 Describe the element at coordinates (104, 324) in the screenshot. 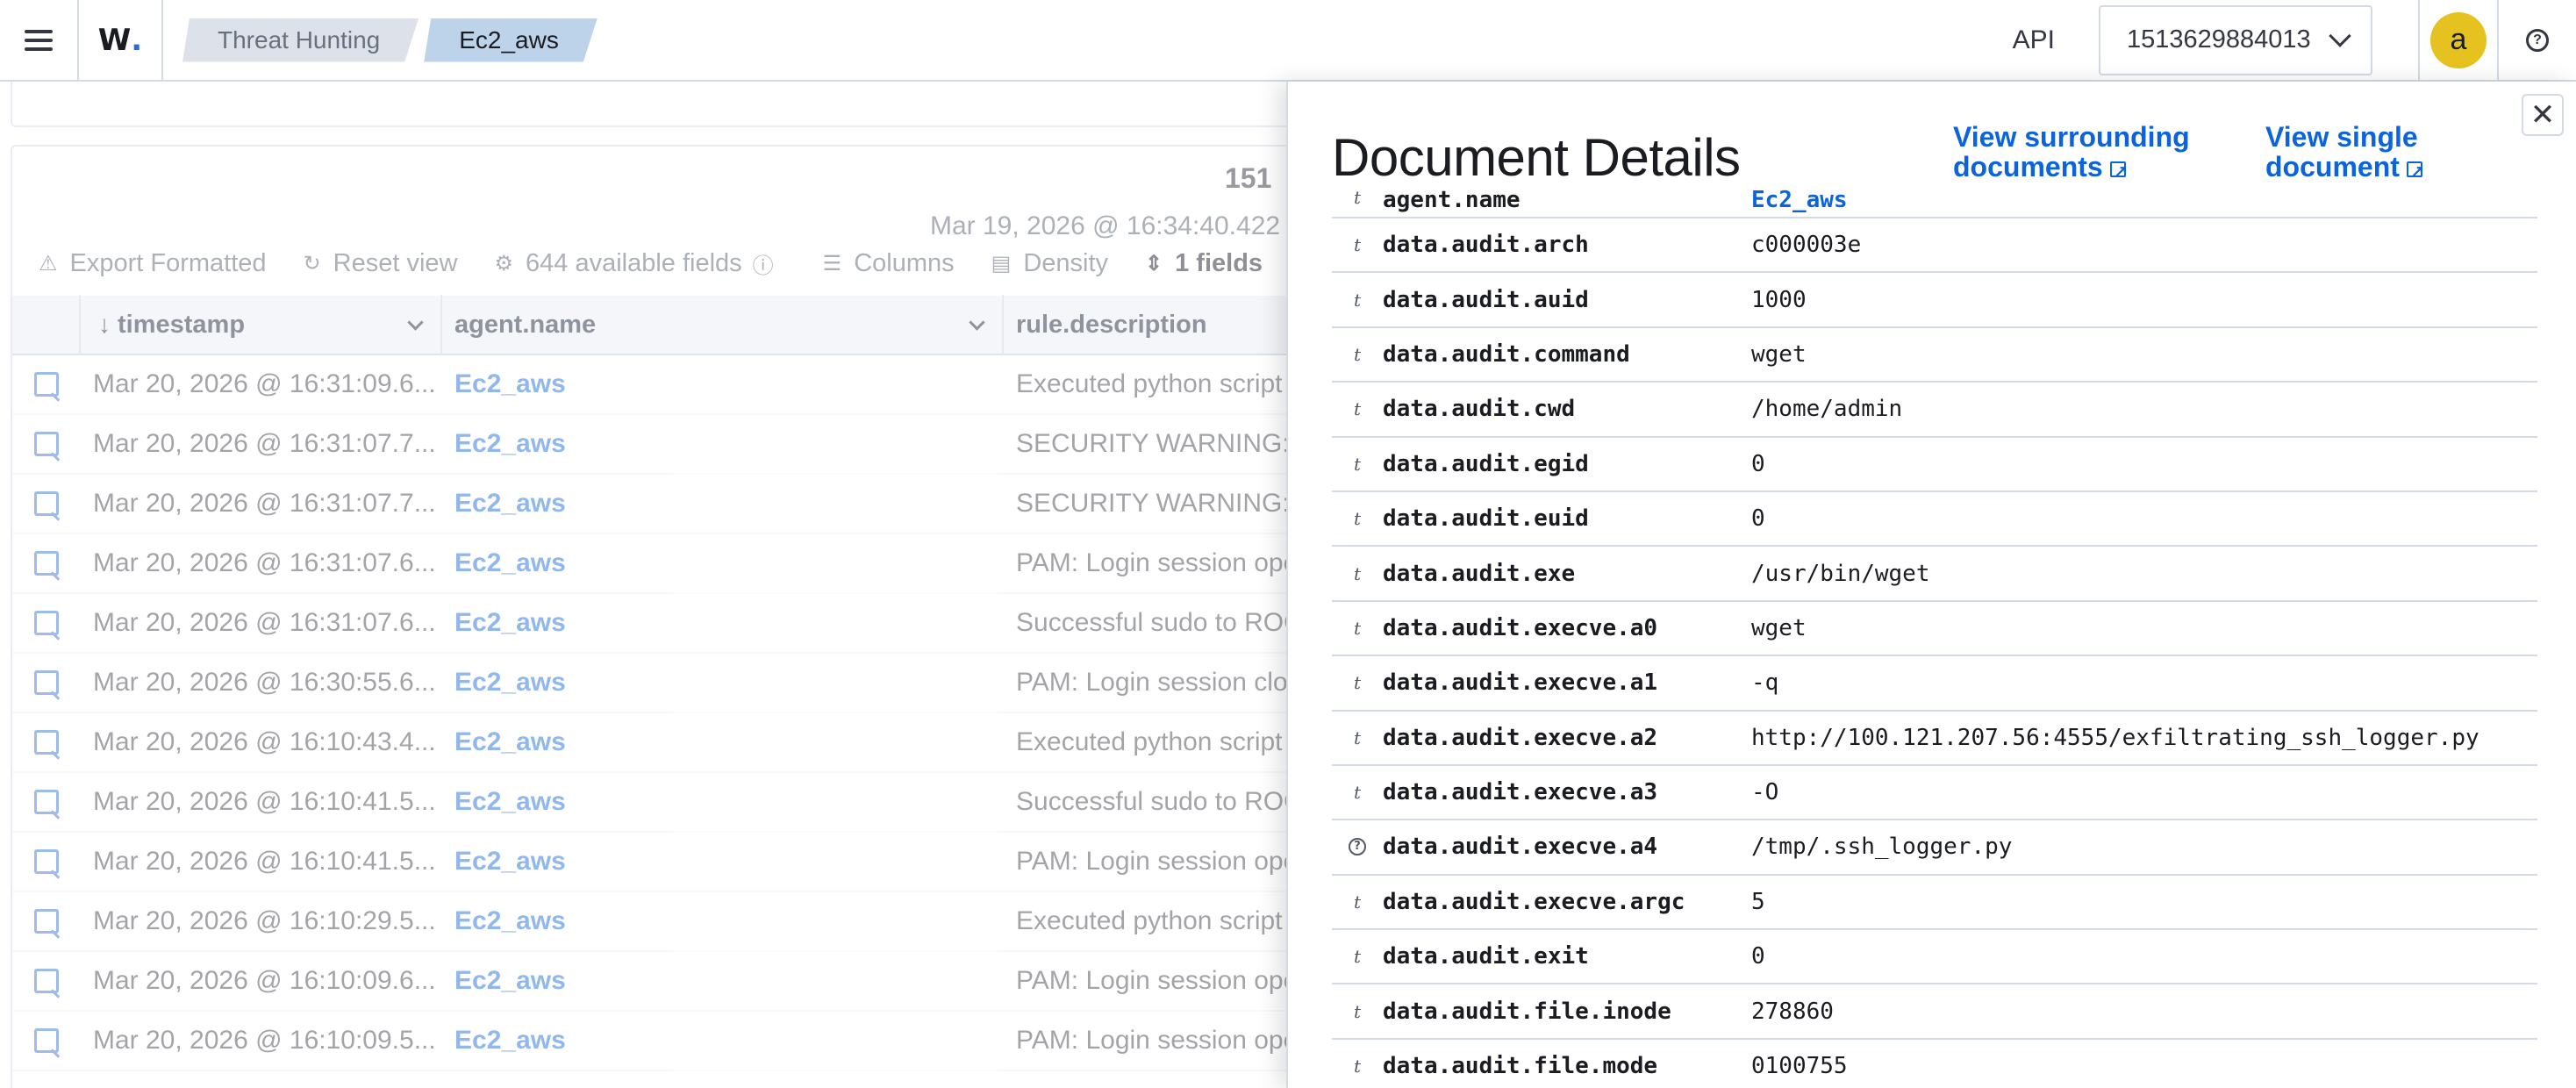

I see `sort-down-icon: ↓` at that location.